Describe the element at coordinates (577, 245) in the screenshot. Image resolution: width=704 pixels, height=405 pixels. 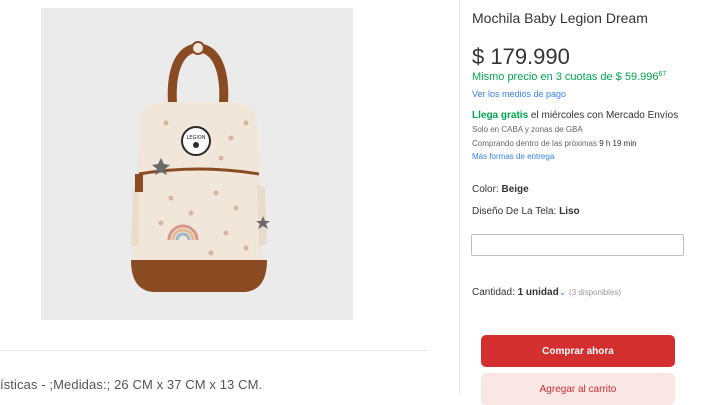
I see `variant-input` at that location.